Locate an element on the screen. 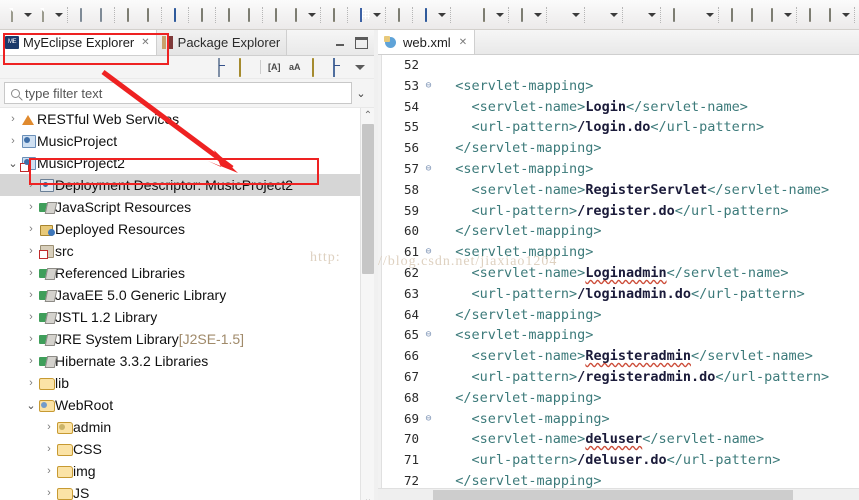 Image resolution: width=859 pixels, height=500 pixels. code-line: 54 <servlet-name>Login</servlet-name> is located at coordinates (620, 107).